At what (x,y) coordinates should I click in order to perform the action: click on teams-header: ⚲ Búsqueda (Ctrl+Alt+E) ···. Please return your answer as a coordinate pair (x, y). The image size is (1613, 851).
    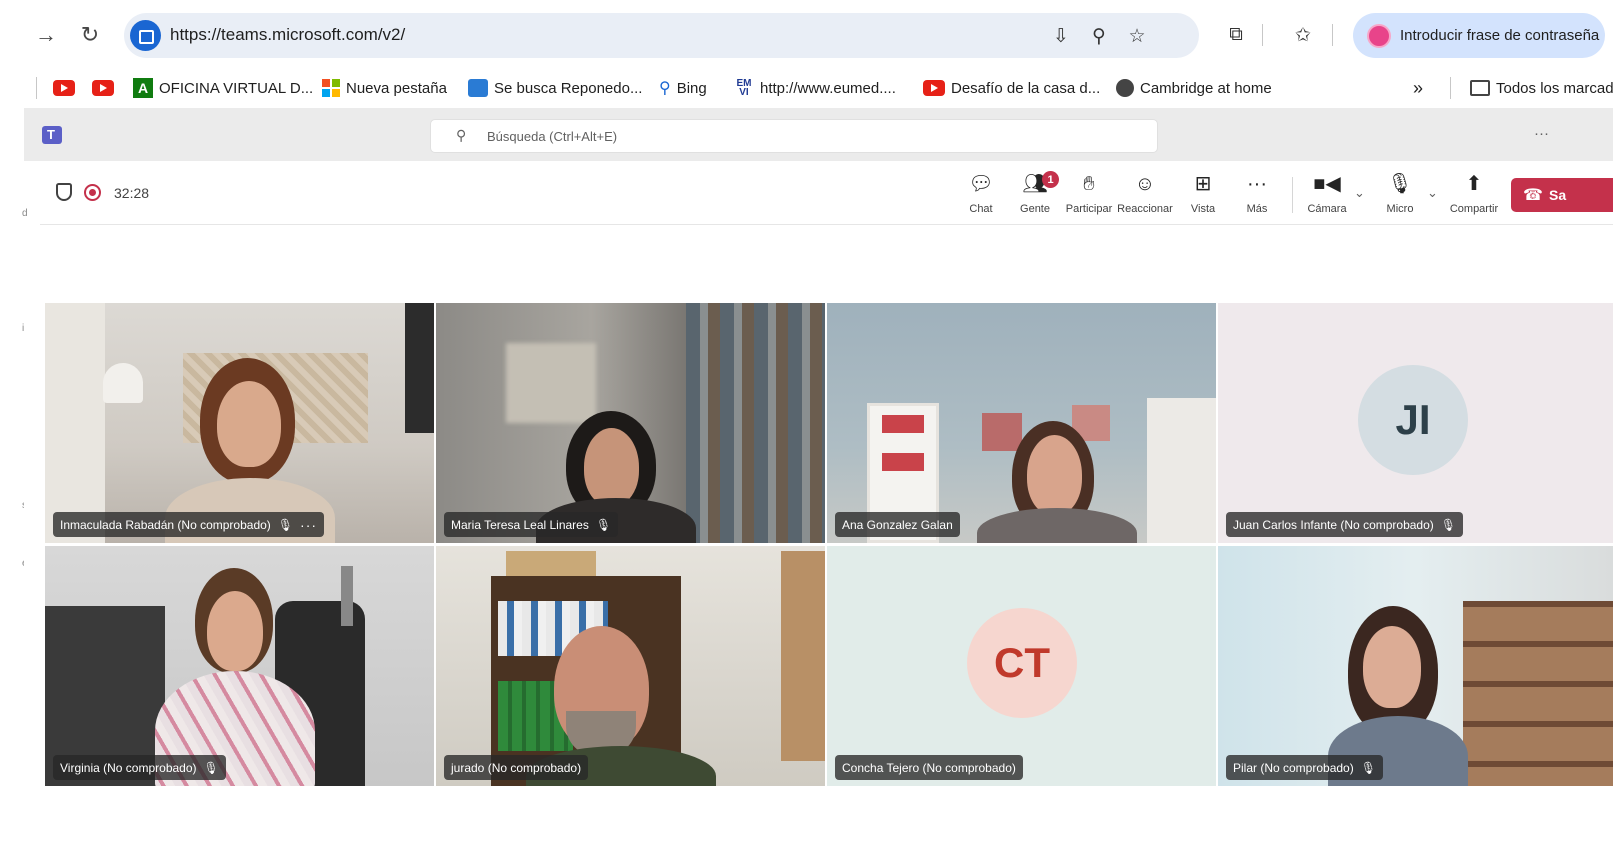
    Looking at the image, I should click on (818, 134).